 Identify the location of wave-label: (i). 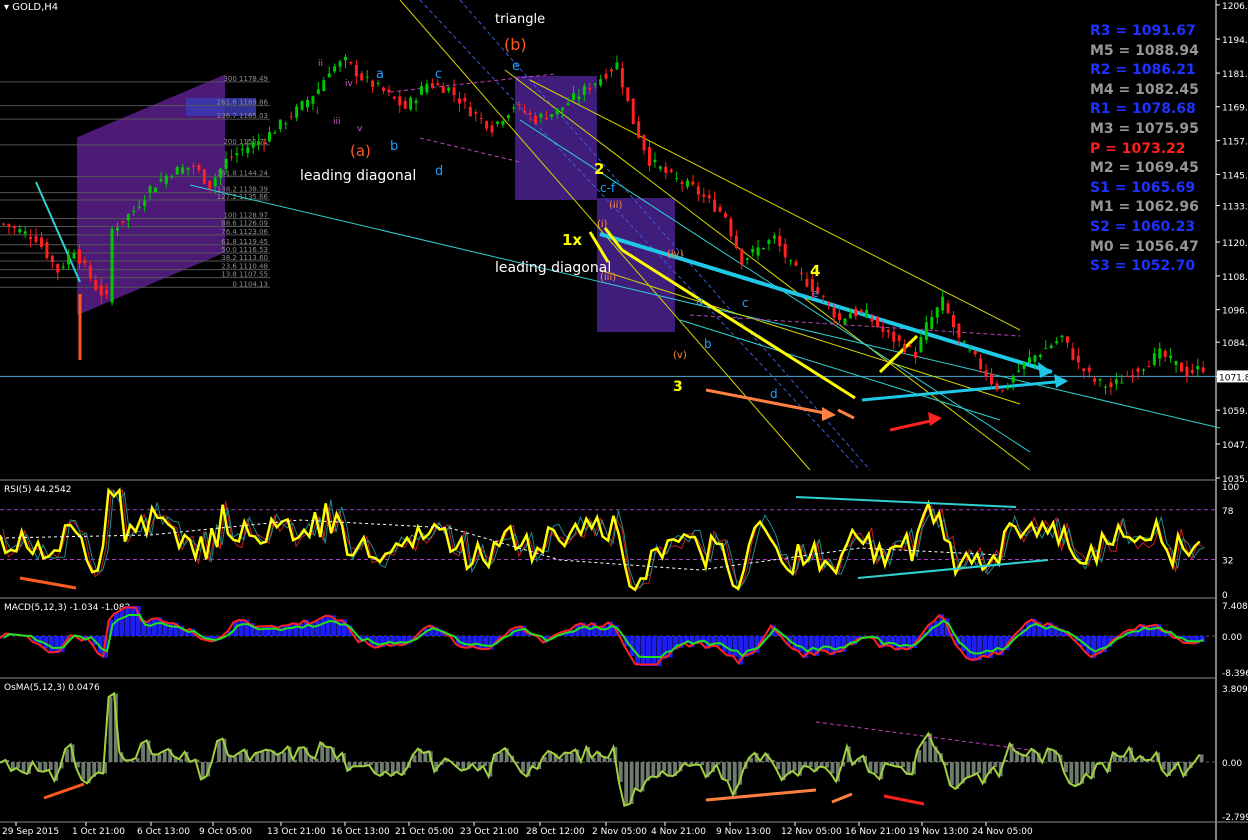
(602, 224).